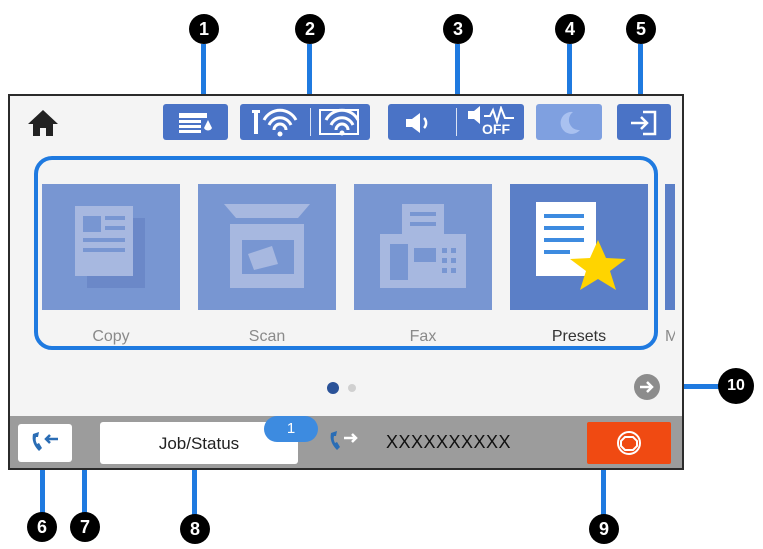 The height and width of the screenshot is (549, 763). Describe the element at coordinates (339, 122) in the screenshot. I see `wifi-direct-icon` at that location.